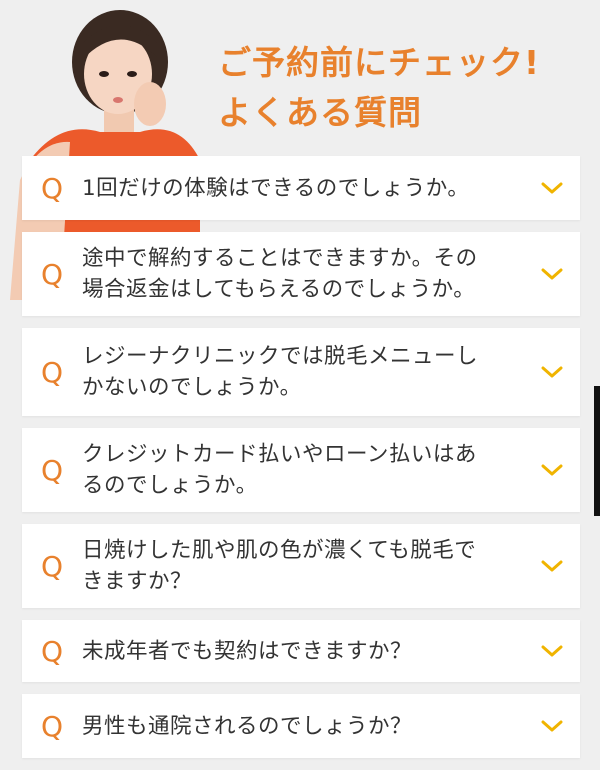 The width and height of the screenshot is (600, 770). I want to click on faq-question-line: かないのでしょうか。, so click(192, 387).